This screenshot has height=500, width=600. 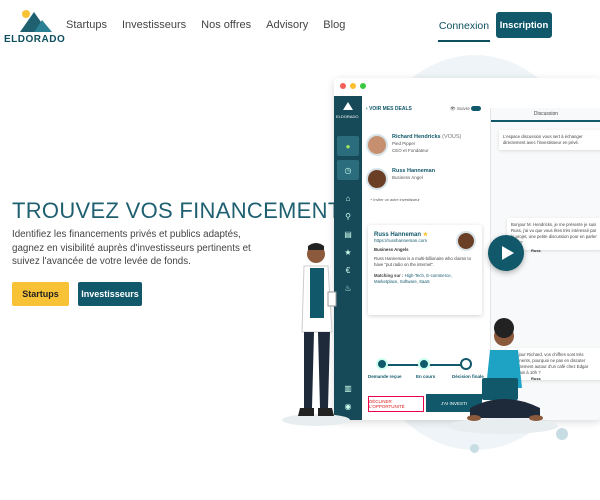 I want to click on nav-link-advisory: Advisory, so click(x=287, y=25).